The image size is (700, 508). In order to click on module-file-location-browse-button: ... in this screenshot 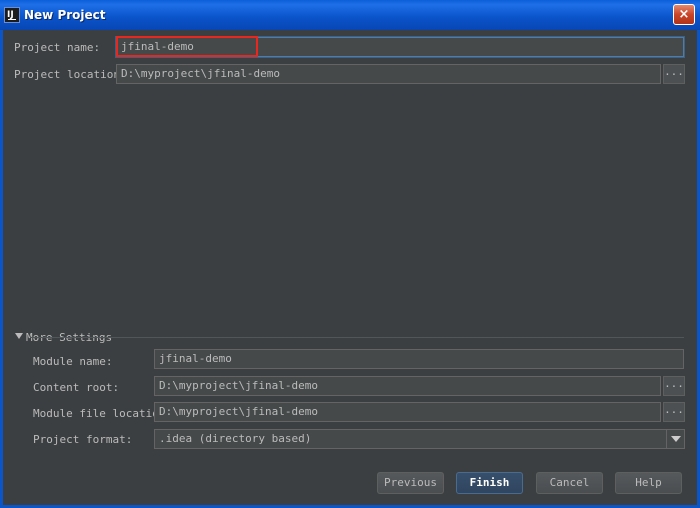, I will do `click(674, 412)`.